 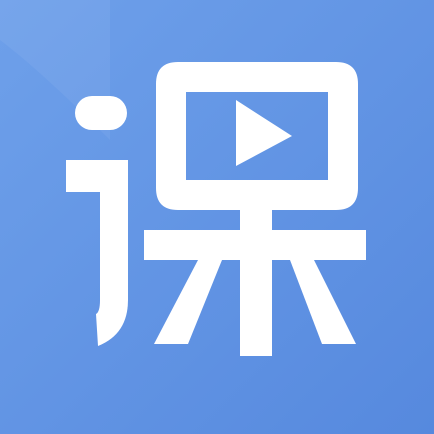 What do you see at coordinates (101, 113) in the screenshot?
I see `radical-dot` at bounding box center [101, 113].